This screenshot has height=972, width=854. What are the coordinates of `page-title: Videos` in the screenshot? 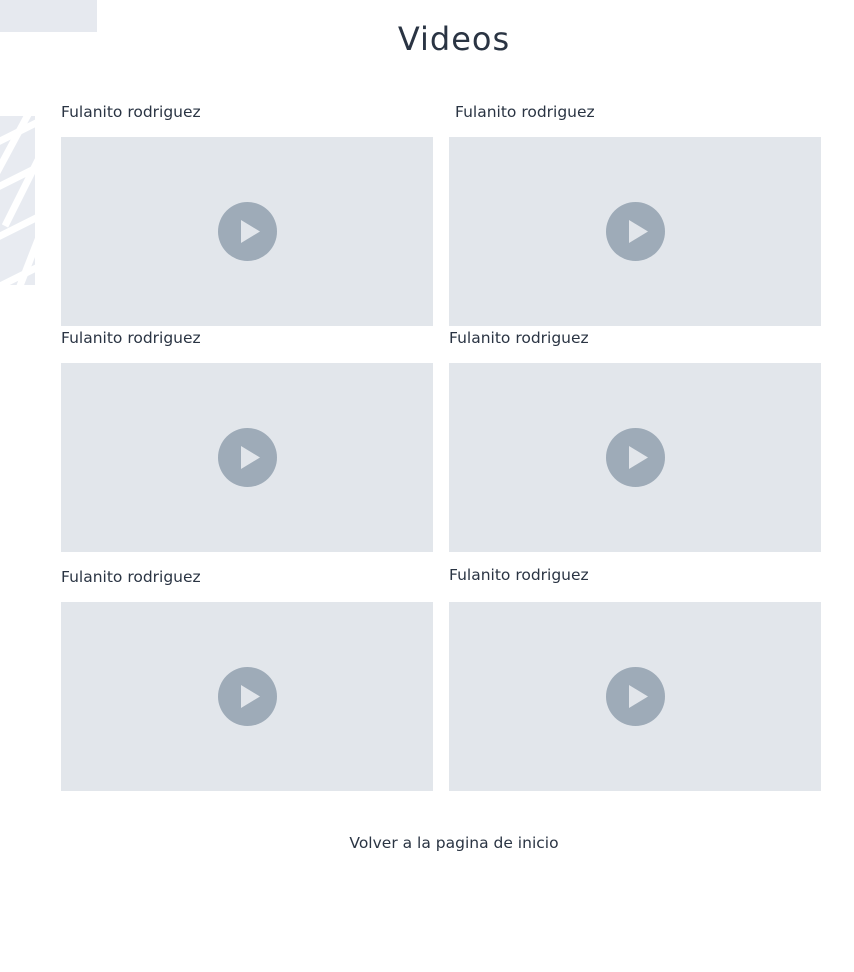 It's located at (454, 39).